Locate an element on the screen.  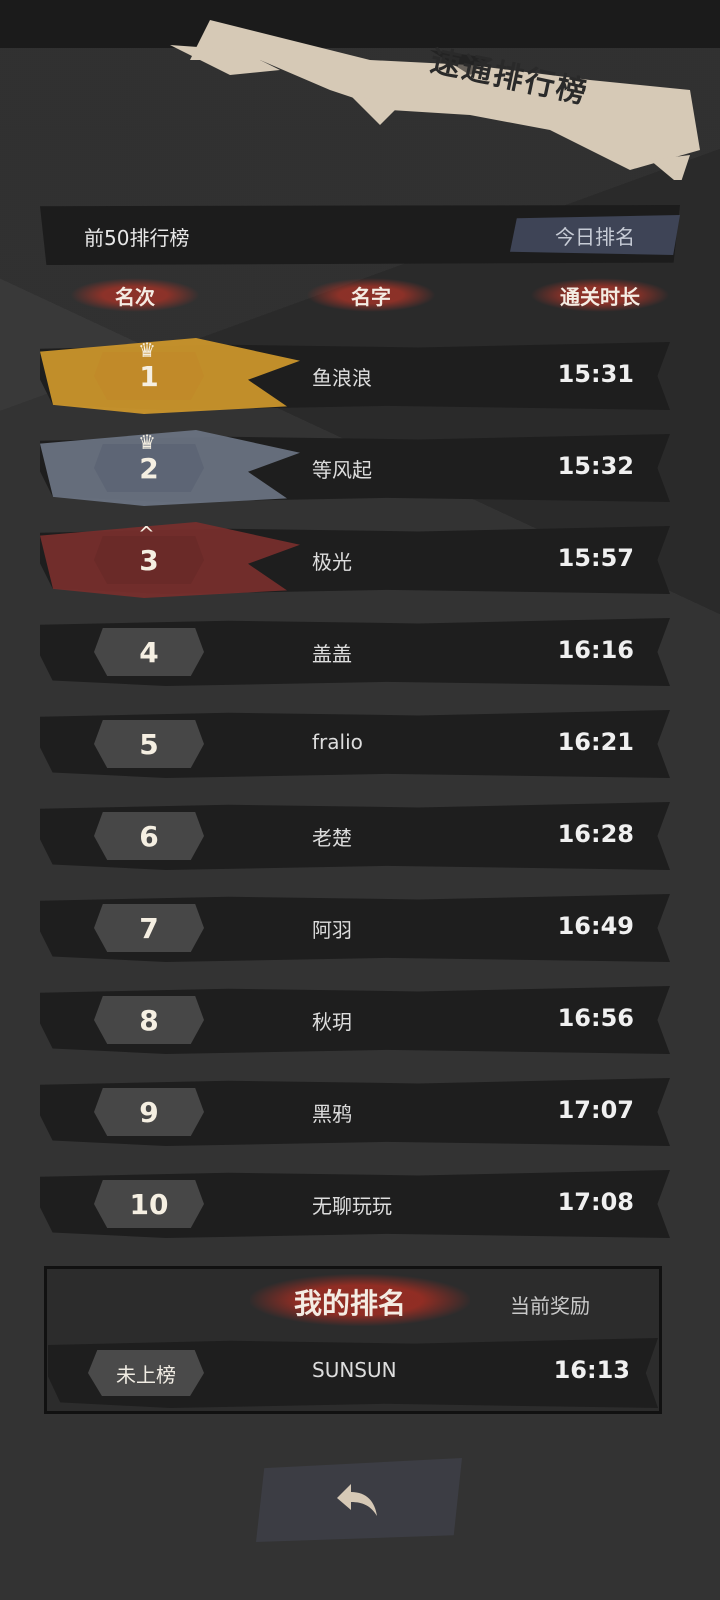
player-name: 秋玥 is located at coordinates (332, 1022).